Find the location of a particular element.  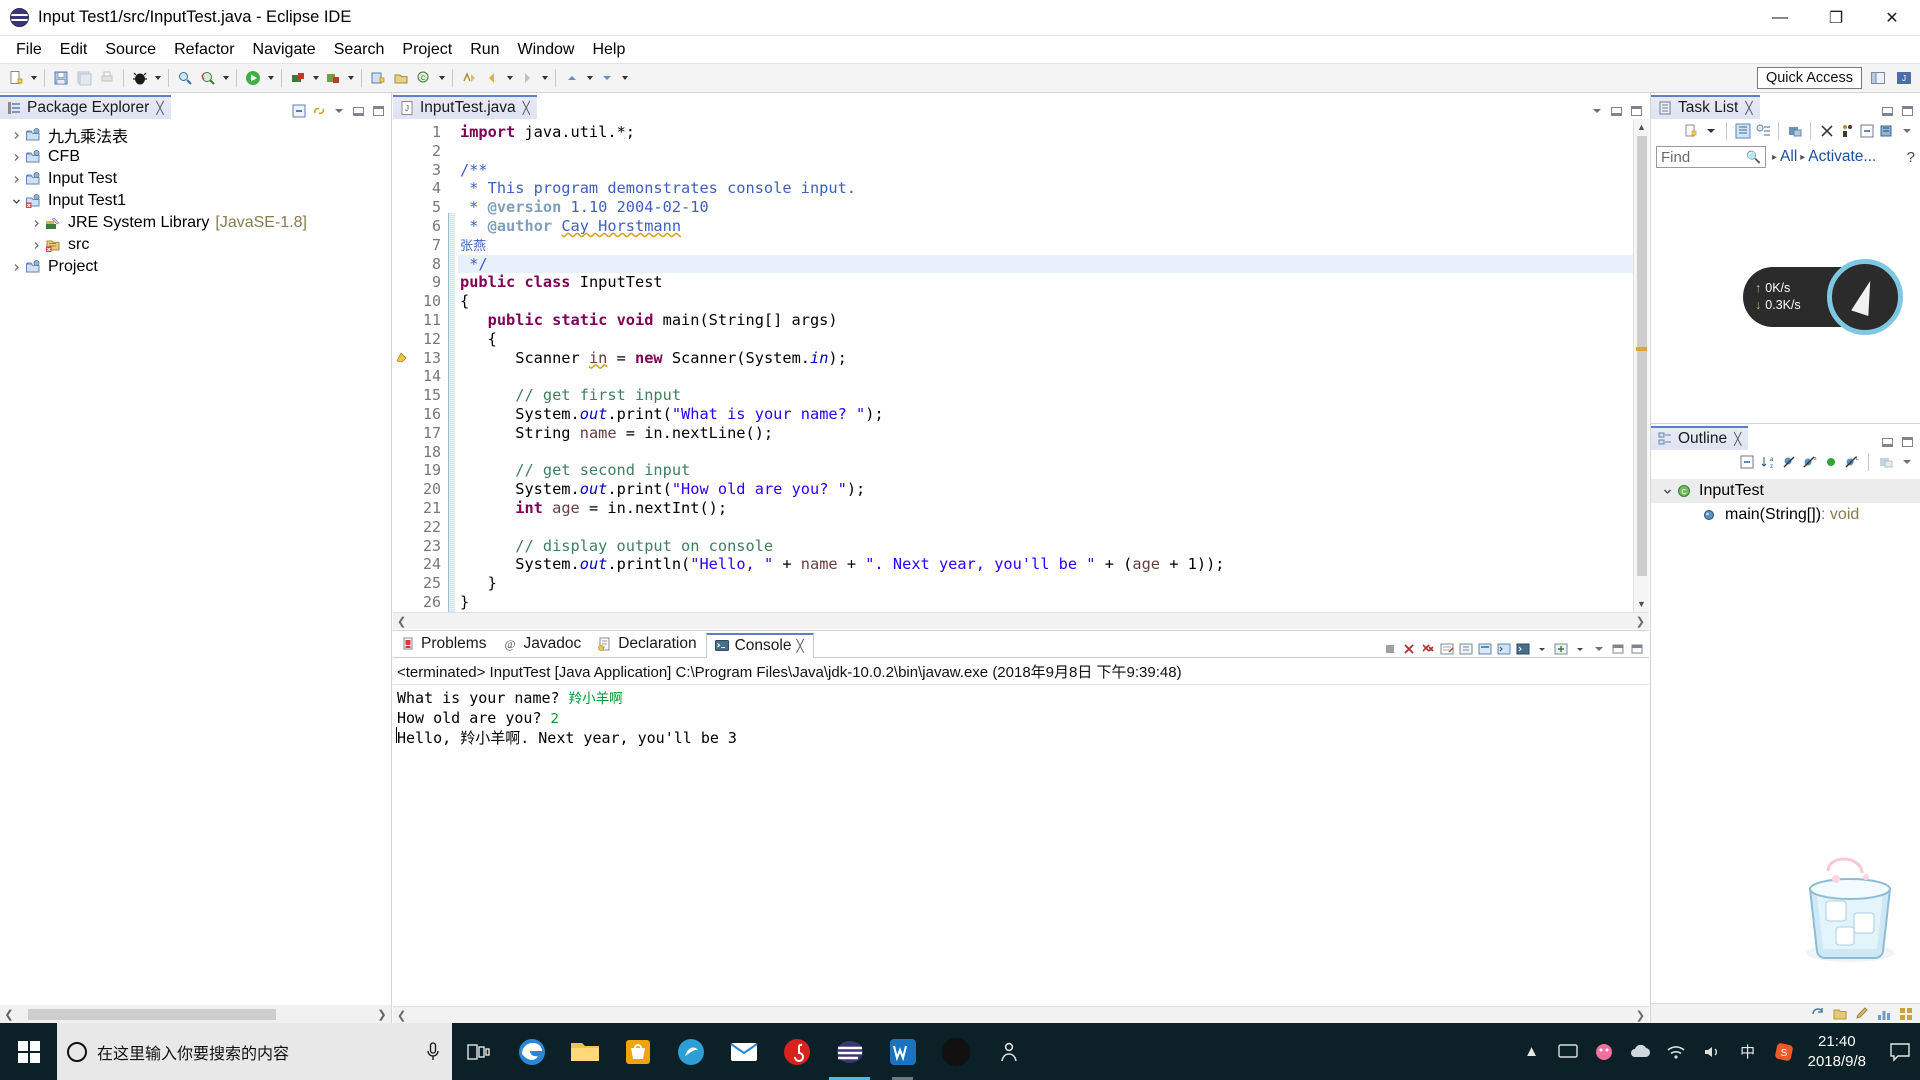

task-find-input: Find 🔍 is located at coordinates (1711, 157).